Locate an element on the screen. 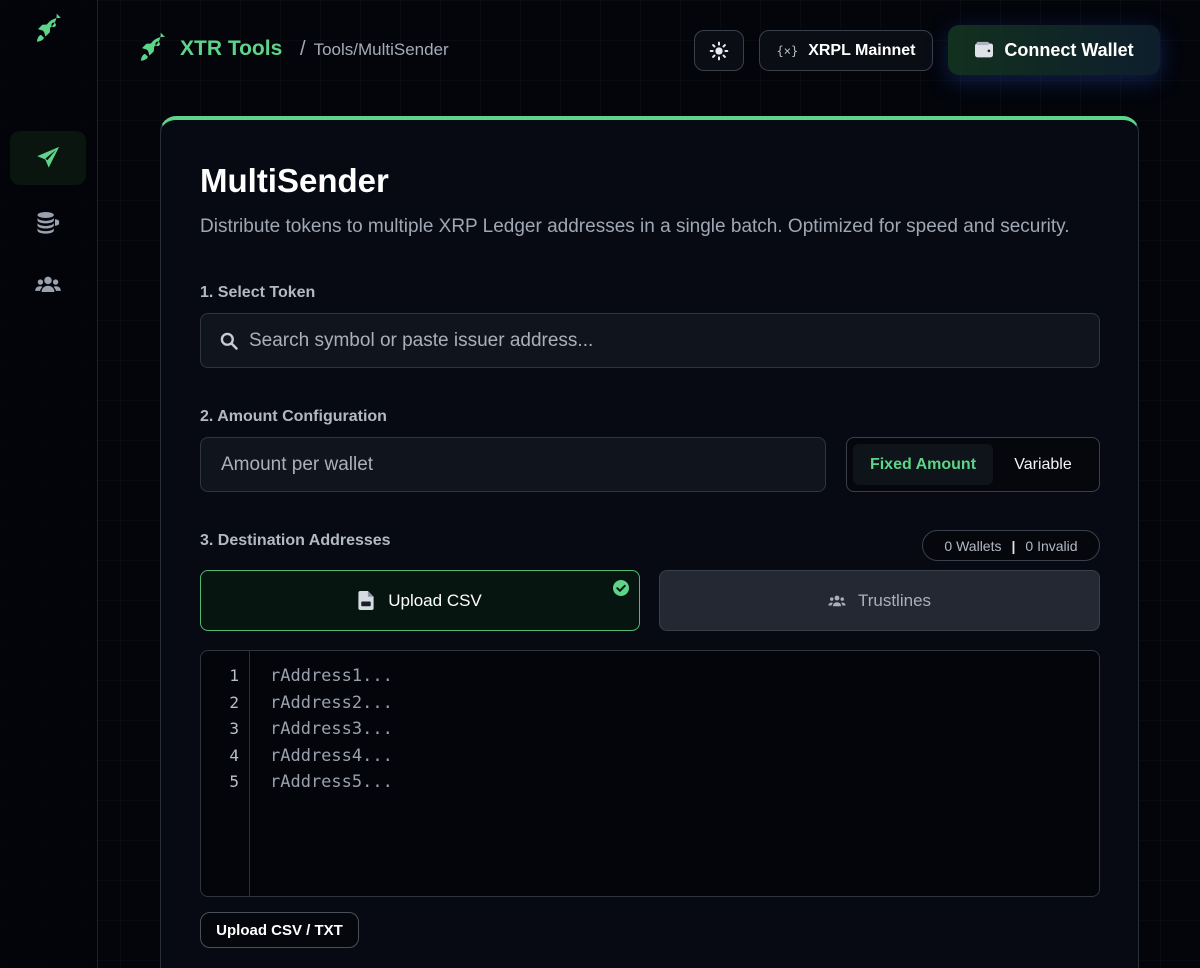  destination-label: 3. Destination Addresses is located at coordinates (295, 540).